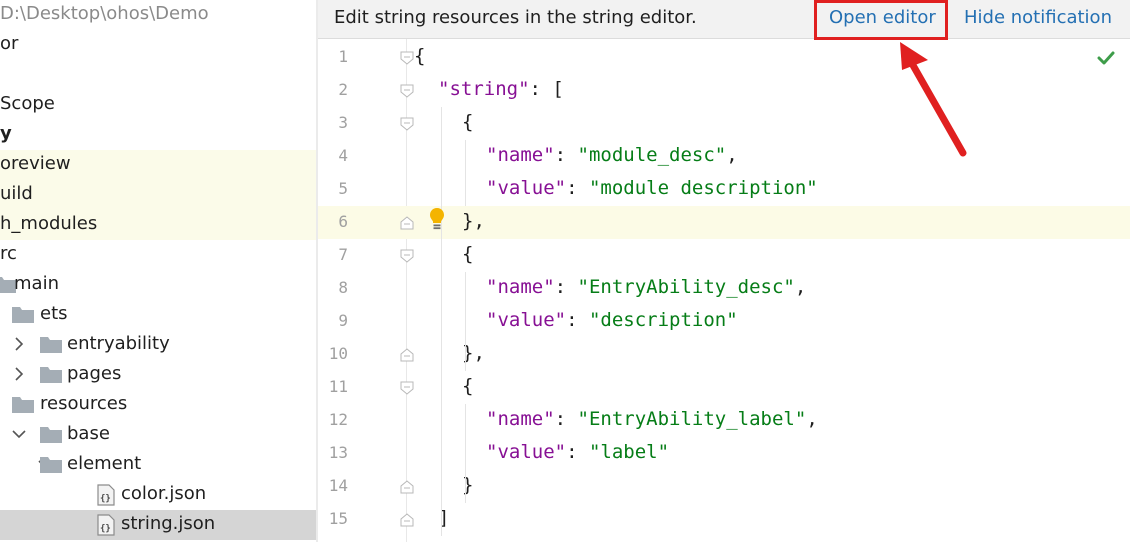 The width and height of the screenshot is (1130, 542). I want to click on code-text: ], so click(444, 518).